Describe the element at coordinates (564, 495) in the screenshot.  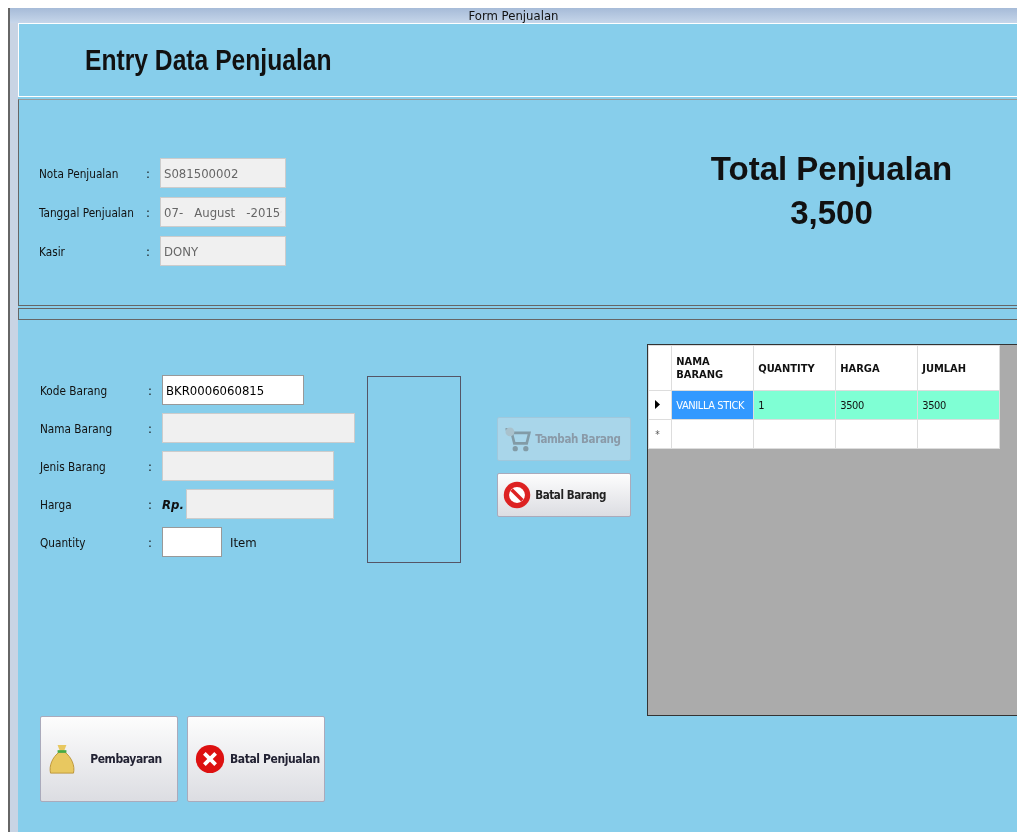
I see `cancel-item-button: Batal Barang` at that location.